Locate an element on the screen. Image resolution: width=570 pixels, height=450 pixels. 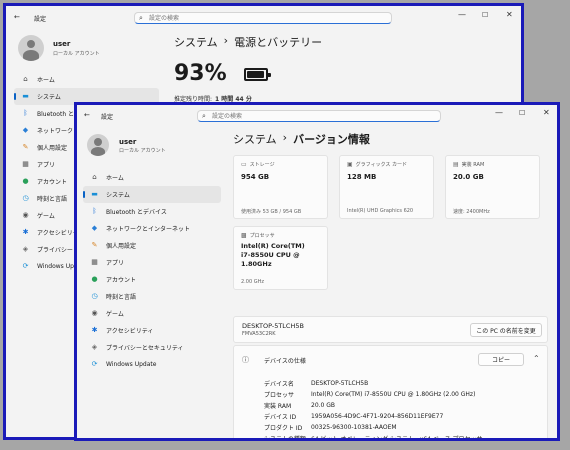
accounts-icon: ● is located at coordinates (94, 279).